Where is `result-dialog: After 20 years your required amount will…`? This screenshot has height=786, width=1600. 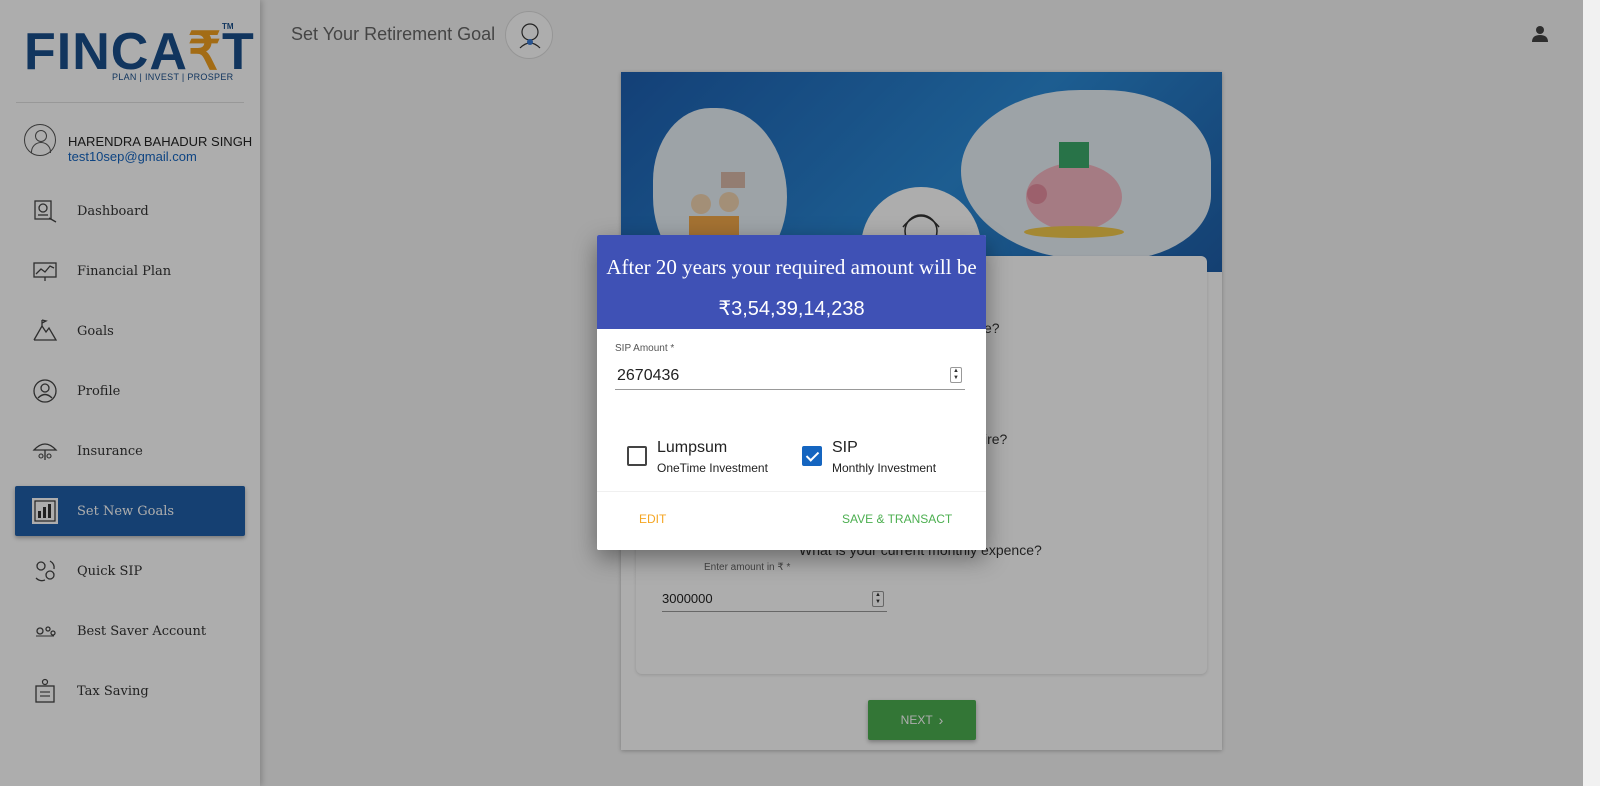 result-dialog: After 20 years your required amount will… is located at coordinates (791, 392).